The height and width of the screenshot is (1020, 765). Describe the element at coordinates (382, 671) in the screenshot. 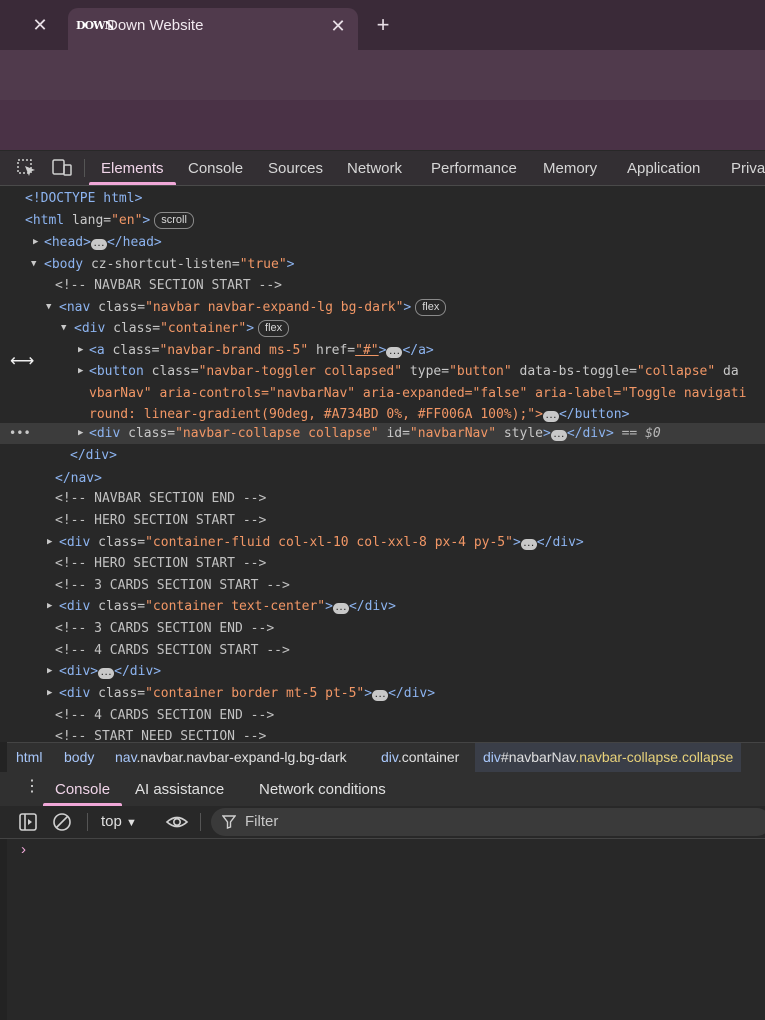

I see `dom-node-plain-div: ▶ <div>… </div>` at that location.